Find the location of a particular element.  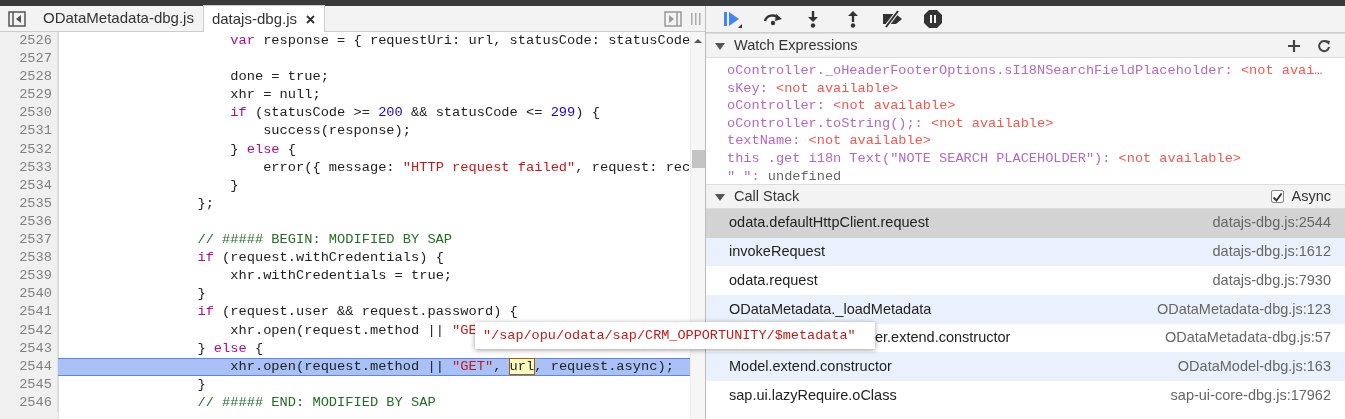

code-line: // ##### BEGIN: MODIFIED BY SAP is located at coordinates (325, 240).